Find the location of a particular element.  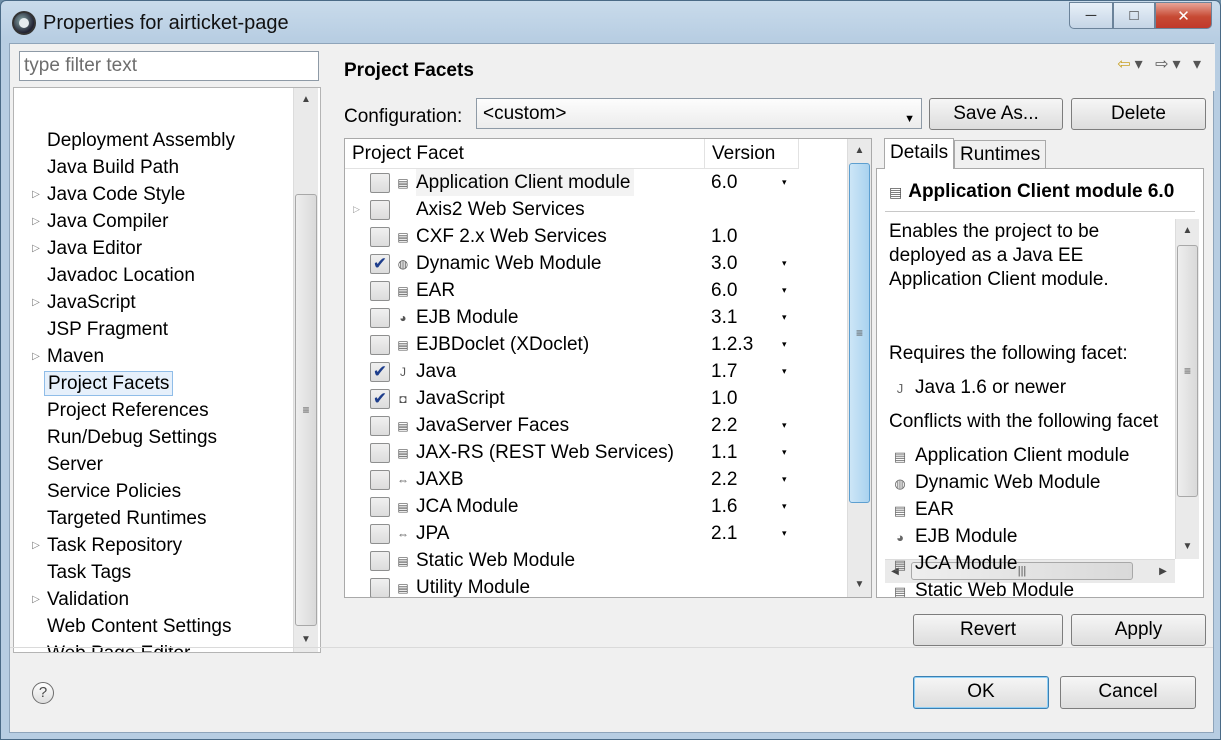

facet-row: ⇔ JPA 2.1 ▾ is located at coordinates (595, 533).